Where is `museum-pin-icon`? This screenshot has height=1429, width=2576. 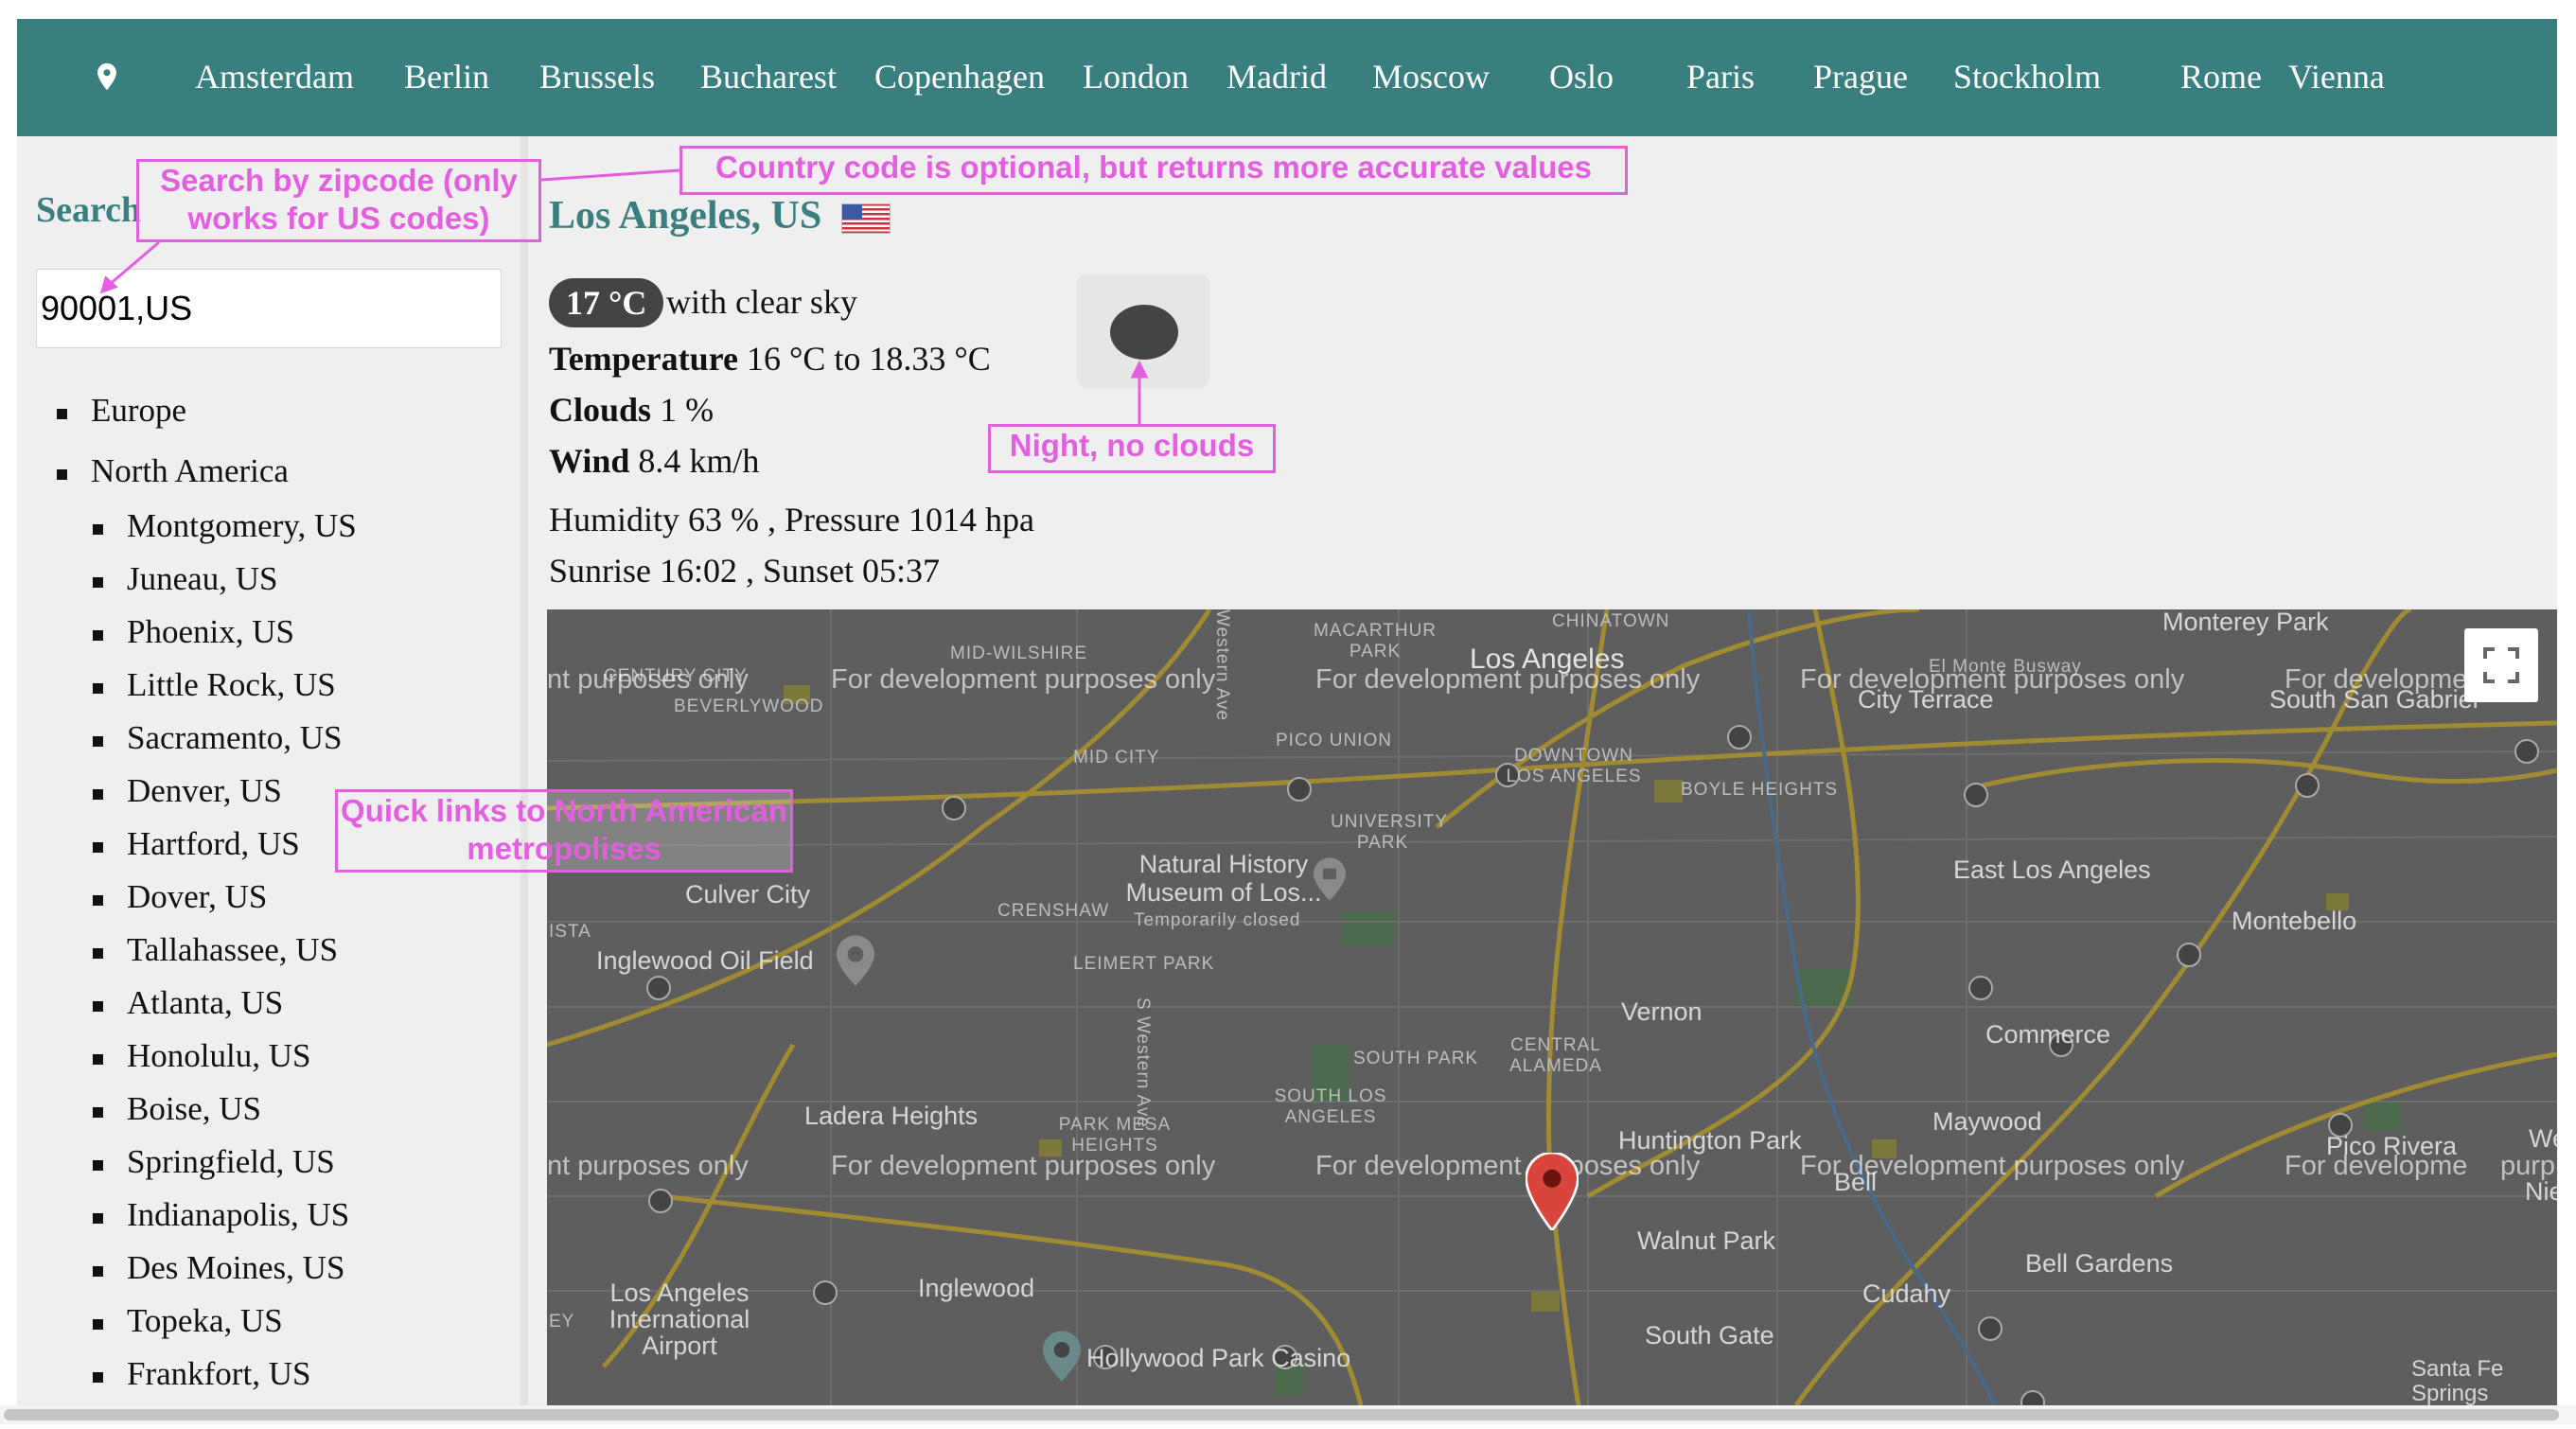
museum-pin-icon is located at coordinates (1330, 879).